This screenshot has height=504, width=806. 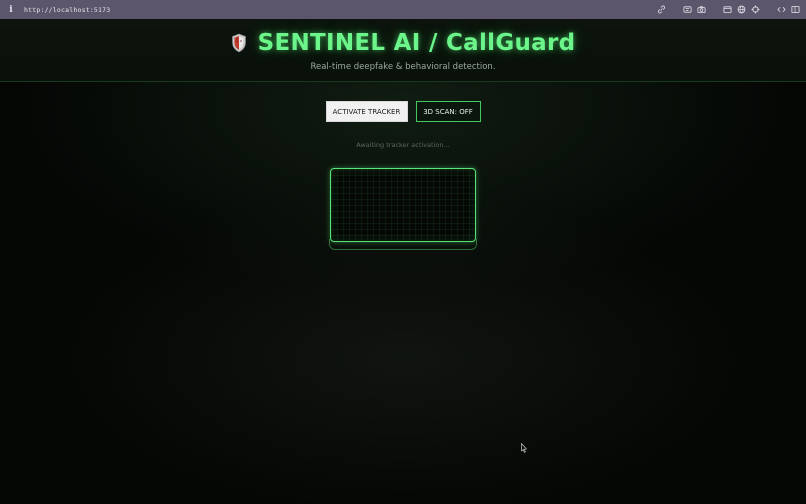 I want to click on crosshair-icon, so click(x=755, y=9).